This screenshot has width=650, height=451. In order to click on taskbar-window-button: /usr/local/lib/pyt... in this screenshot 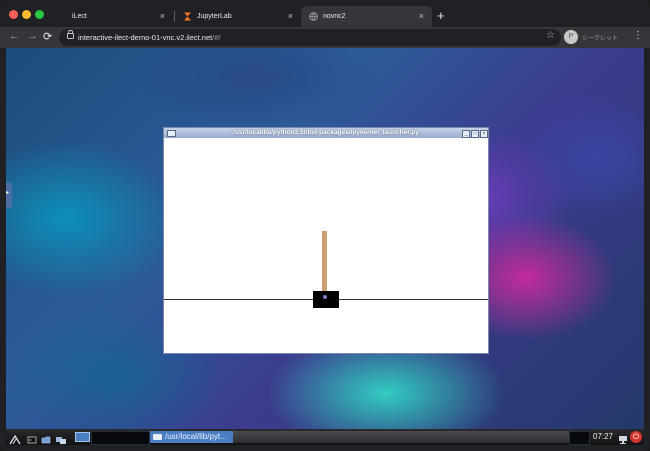, I will do `click(191, 437)`.